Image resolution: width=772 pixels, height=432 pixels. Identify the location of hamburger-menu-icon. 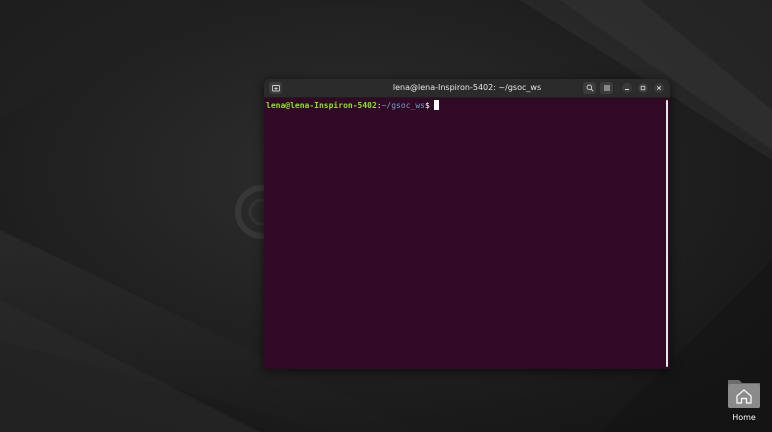
(606, 88).